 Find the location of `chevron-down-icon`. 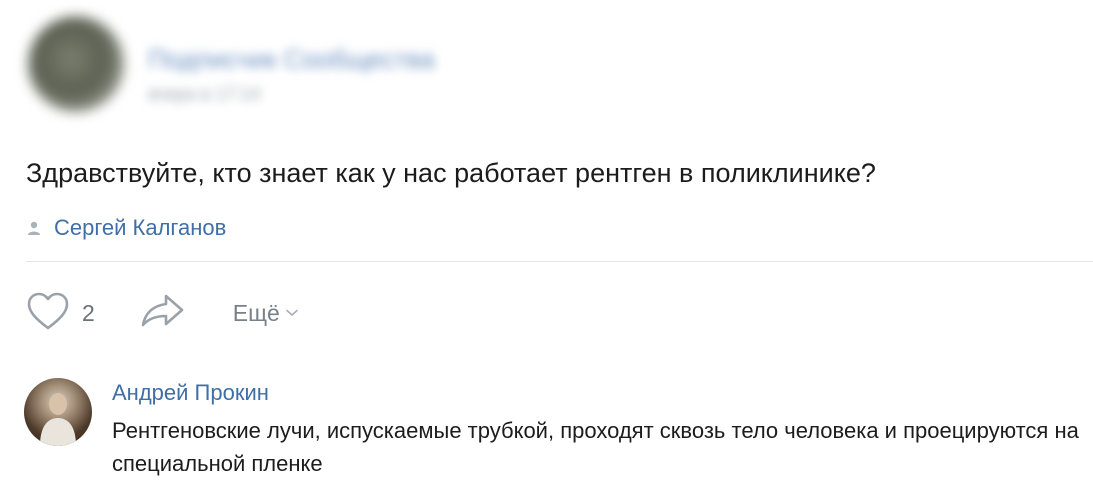

chevron-down-icon is located at coordinates (292, 313).